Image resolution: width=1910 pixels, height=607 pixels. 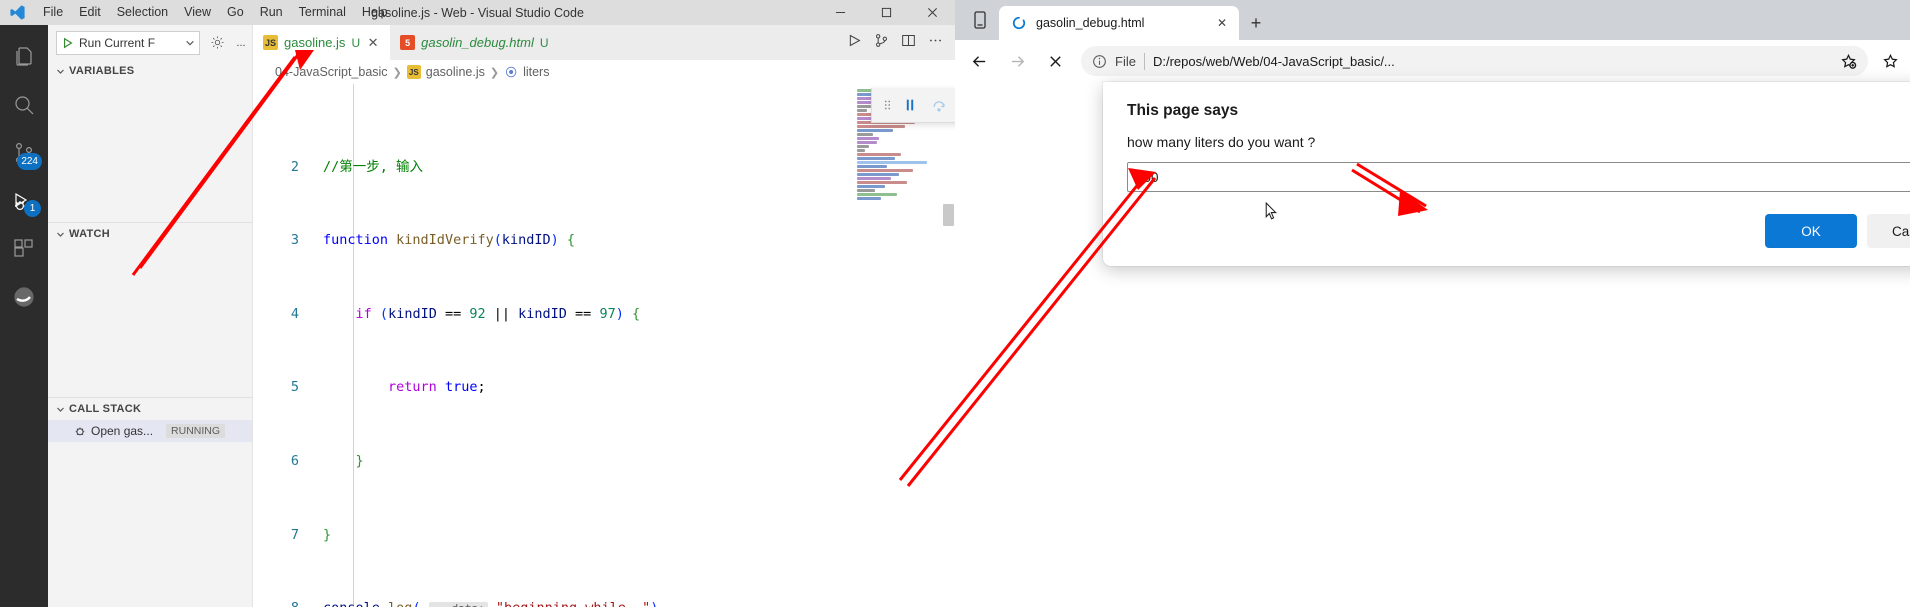 I want to click on split-debug-icon, so click(x=881, y=43).